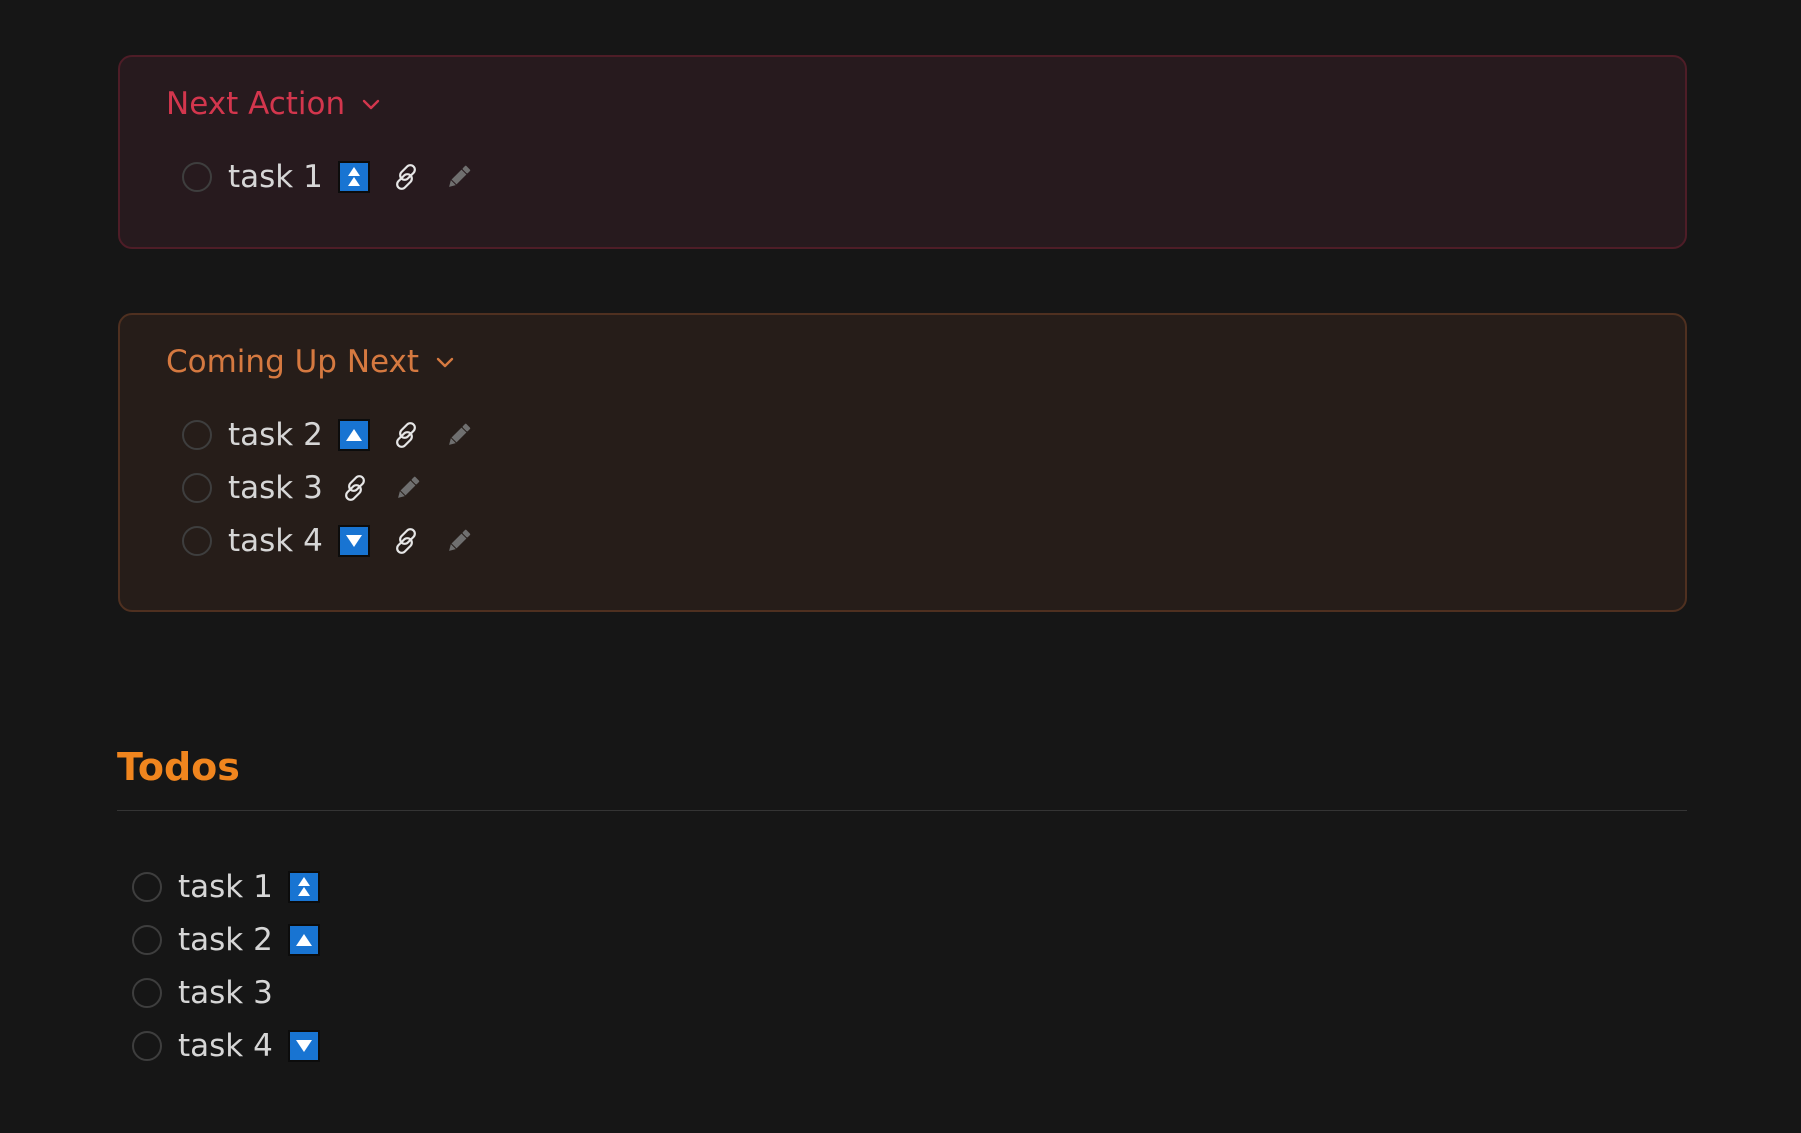 Image resolution: width=1801 pixels, height=1133 pixels. I want to click on next-action-task-list: task 1, so click(338, 176).